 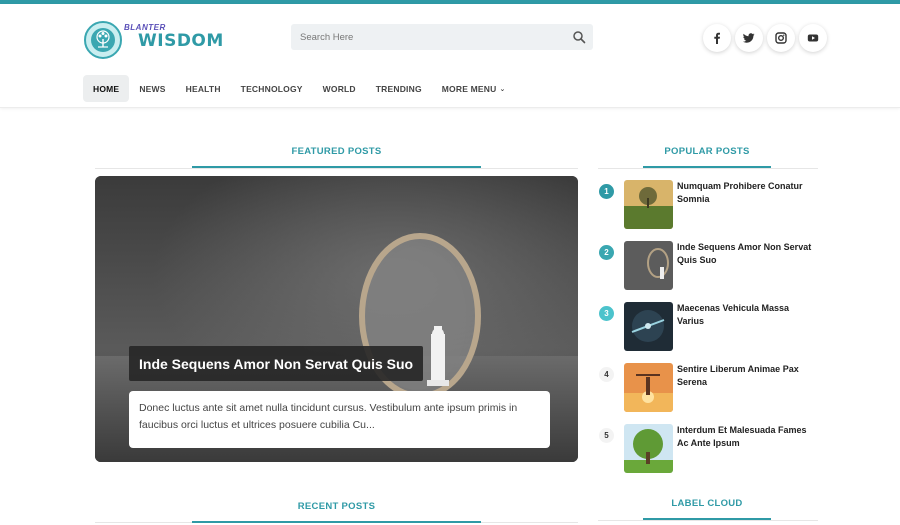 I want to click on nav-item-more-menu: MORE MENU ⌄, so click(x=474, y=88).